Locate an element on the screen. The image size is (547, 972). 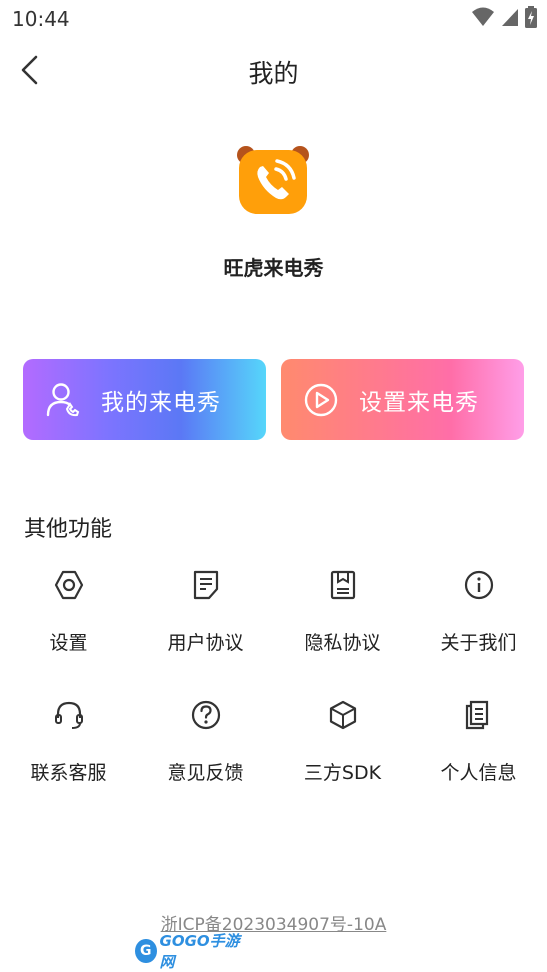
status-bar: 10:44 is located at coordinates (273, 19).